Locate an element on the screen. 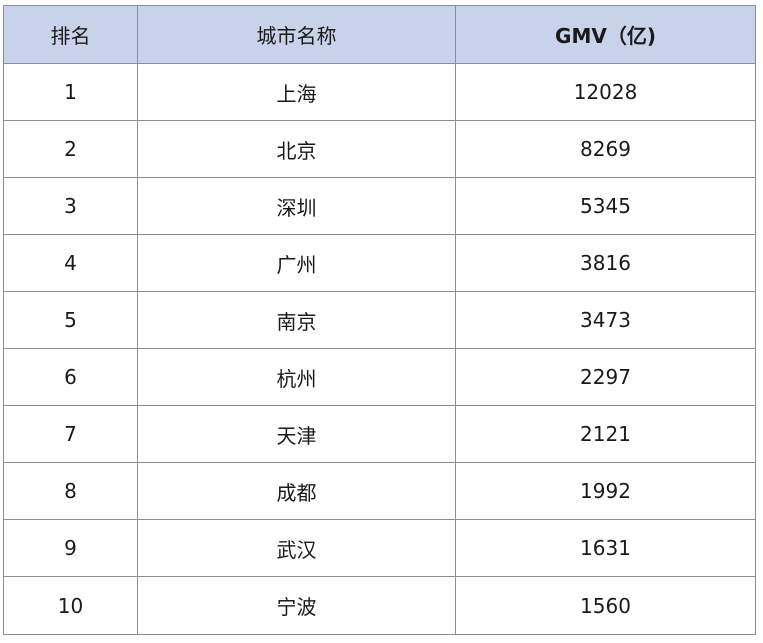 The width and height of the screenshot is (763, 643). city-cell: 广州 is located at coordinates (296, 263).